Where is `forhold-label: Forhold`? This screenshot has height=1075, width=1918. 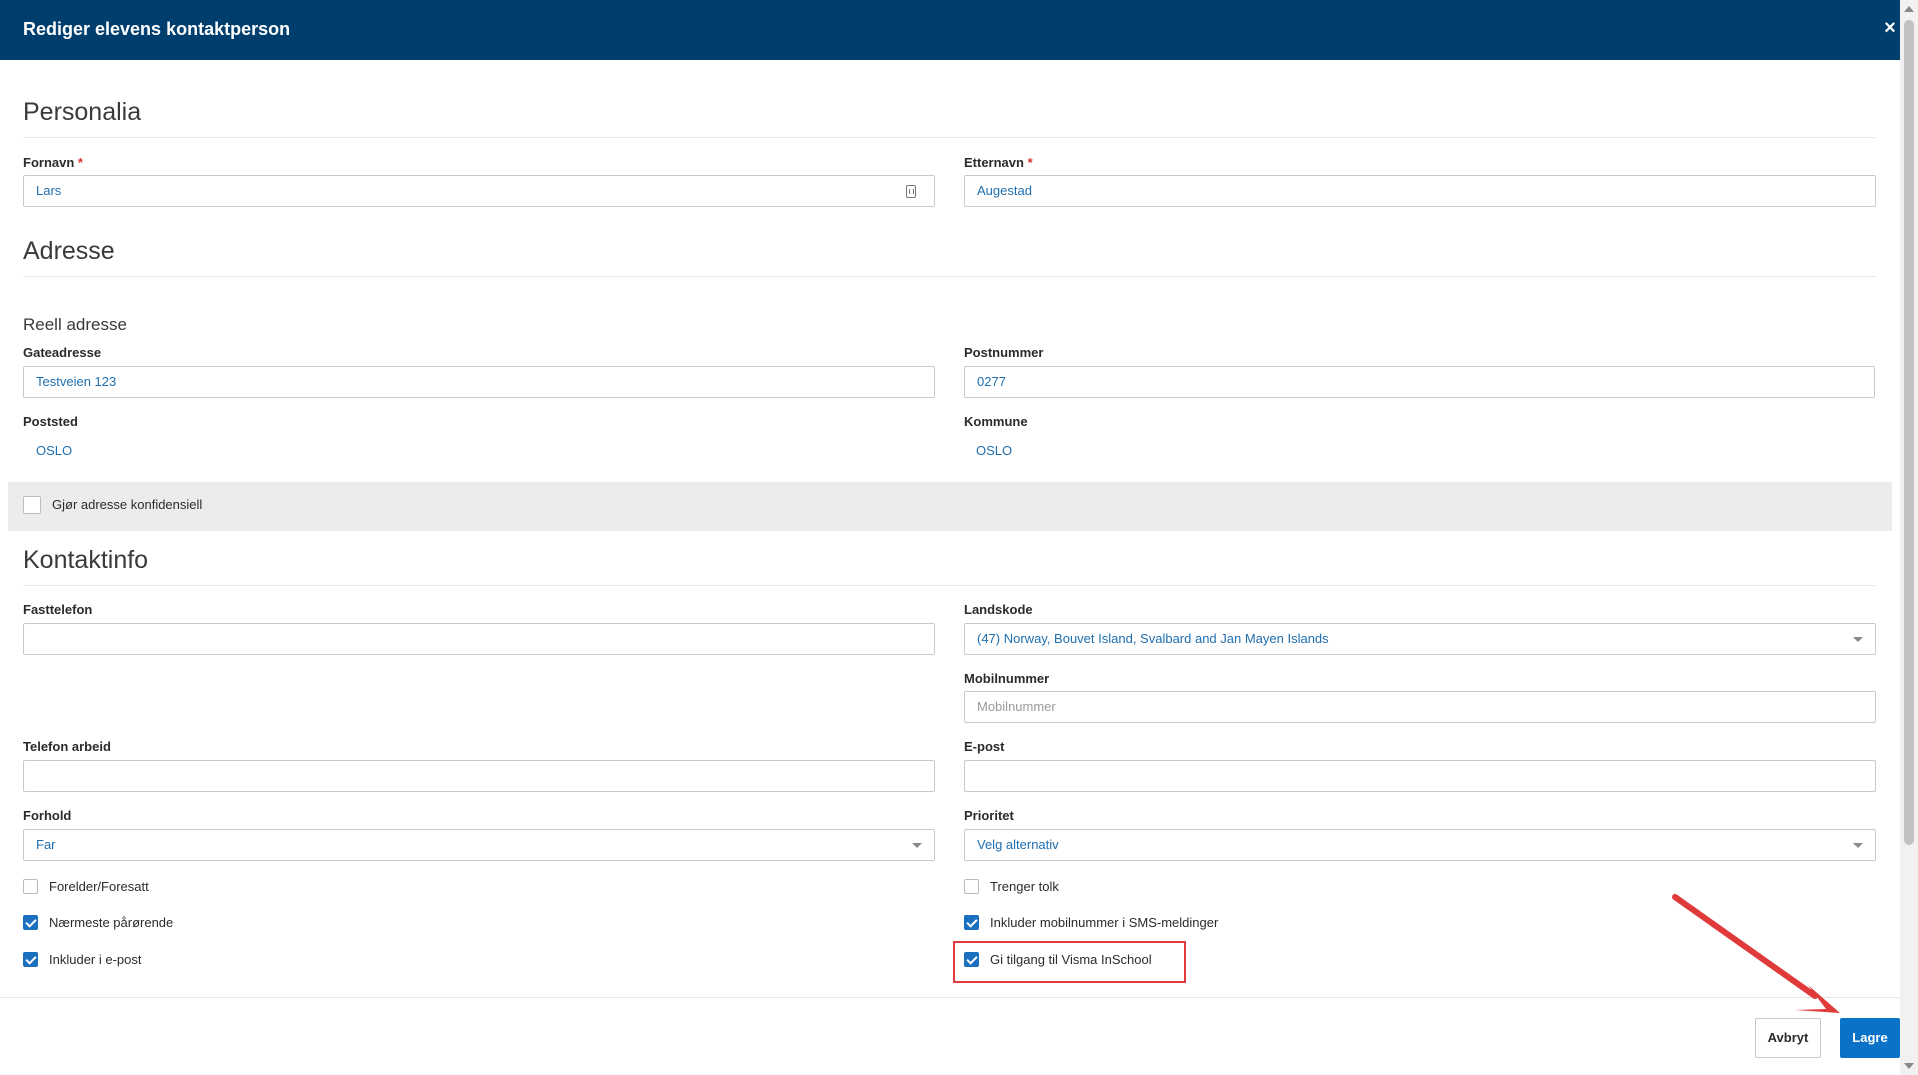 forhold-label: Forhold is located at coordinates (47, 815).